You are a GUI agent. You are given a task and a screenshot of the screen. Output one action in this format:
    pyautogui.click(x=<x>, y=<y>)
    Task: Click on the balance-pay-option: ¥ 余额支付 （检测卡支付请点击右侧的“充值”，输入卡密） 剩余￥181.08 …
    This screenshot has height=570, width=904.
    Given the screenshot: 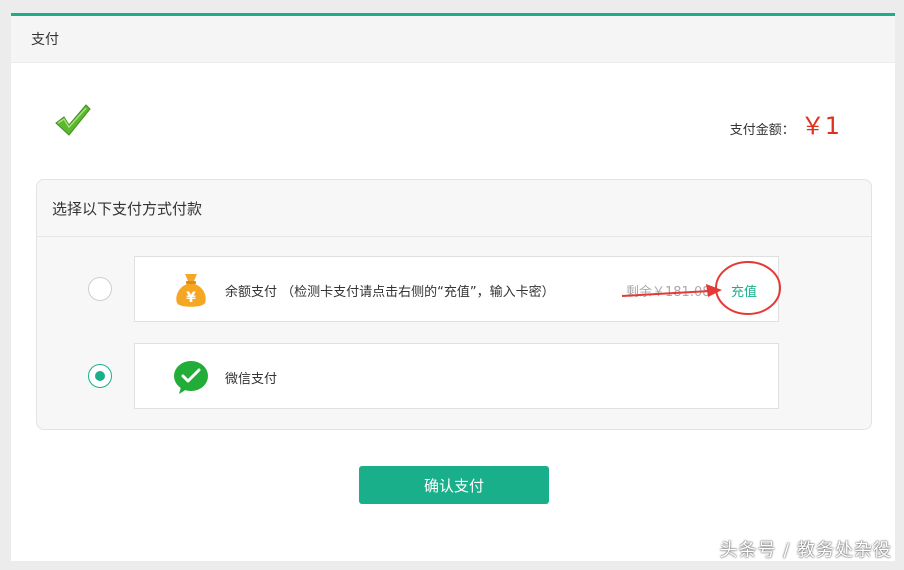 What is the action you would take?
    pyautogui.click(x=456, y=289)
    